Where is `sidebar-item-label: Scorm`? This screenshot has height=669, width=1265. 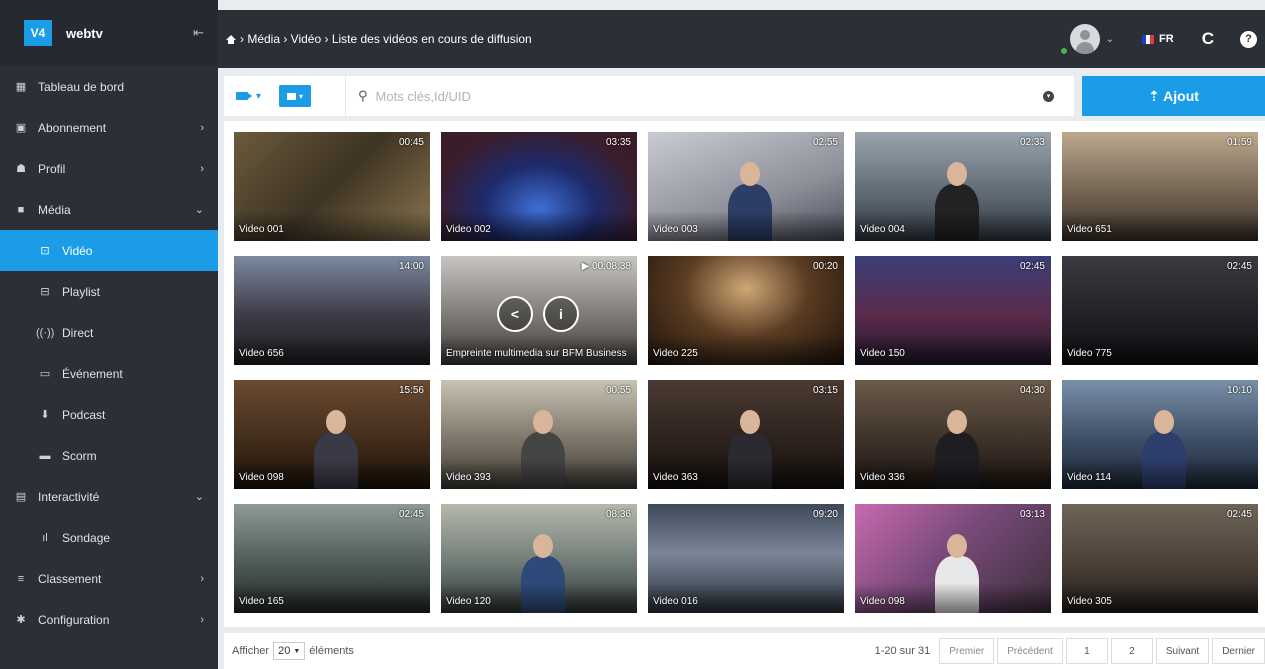
sidebar-item-label: Scorm is located at coordinates (79, 455).